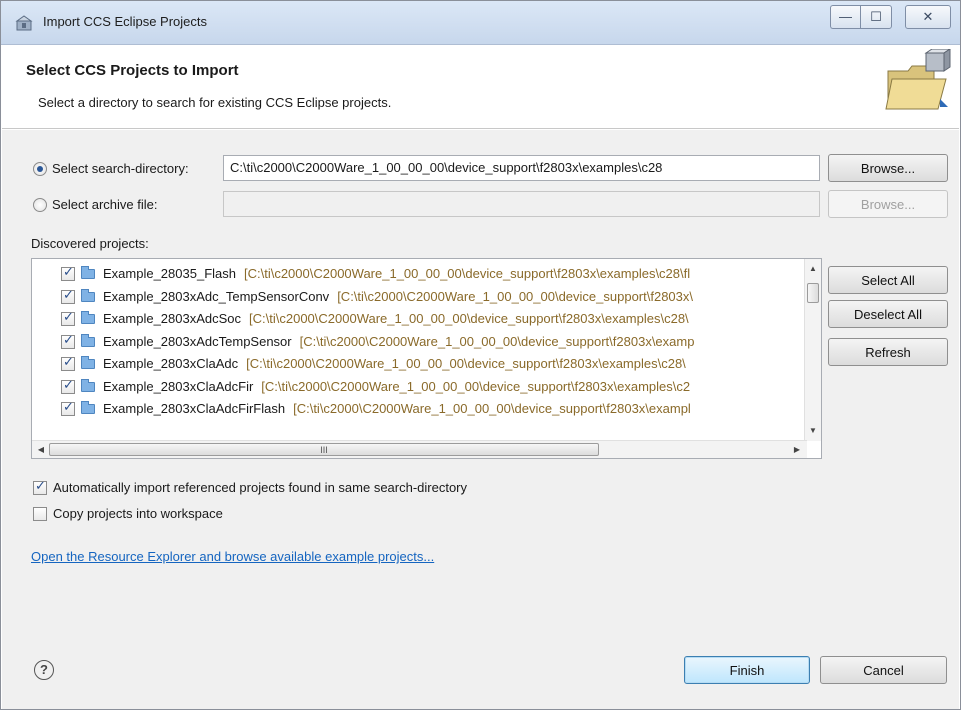 The image size is (961, 710). I want to click on project-name: Example_2803xAdcSoc, so click(172, 318).